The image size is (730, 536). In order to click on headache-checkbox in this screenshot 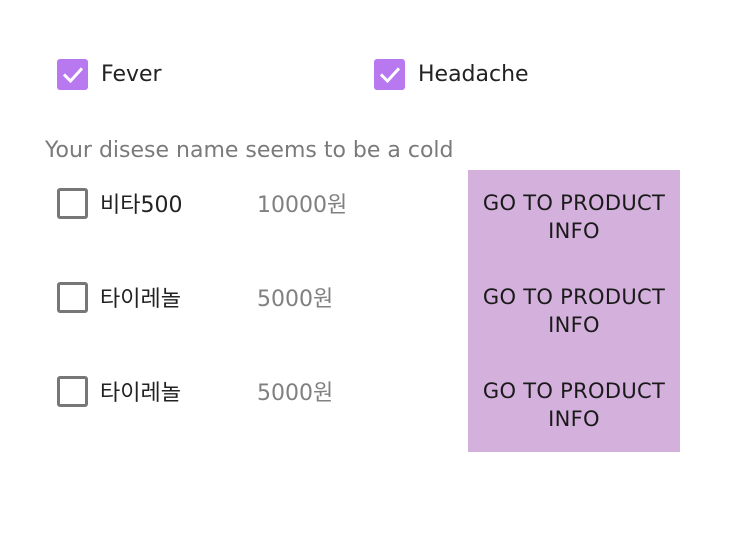, I will do `click(389, 74)`.